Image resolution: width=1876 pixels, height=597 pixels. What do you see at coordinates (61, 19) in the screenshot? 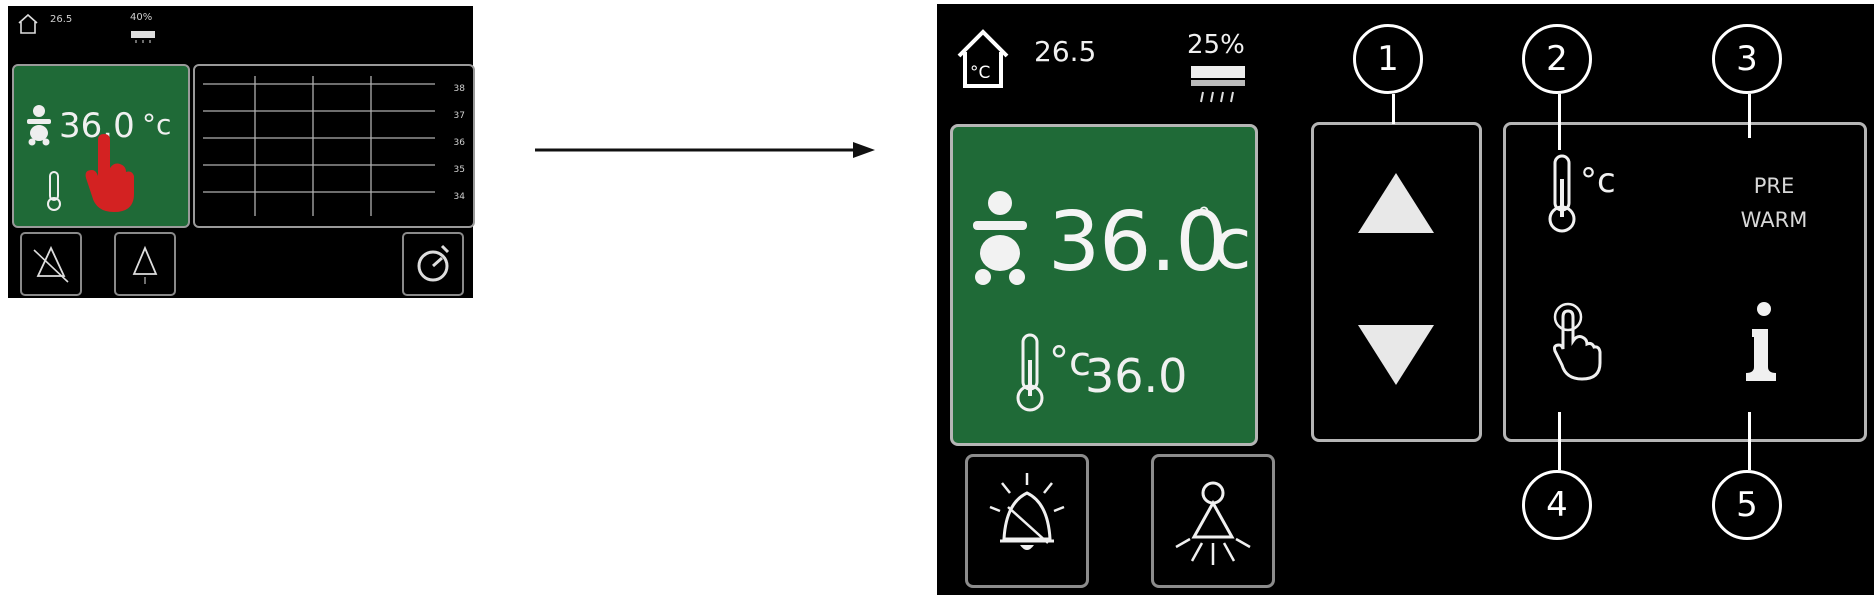
I see `small-home-temp: 26.5` at bounding box center [61, 19].